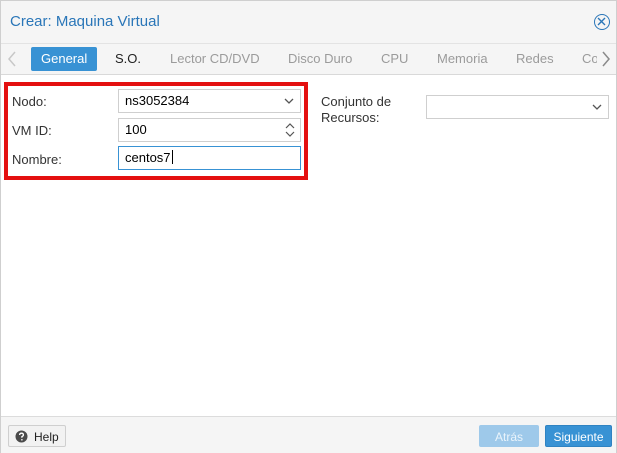 This screenshot has height=453, width=617. What do you see at coordinates (29, 101) in the screenshot?
I see `node-label: Nodo:` at bounding box center [29, 101].